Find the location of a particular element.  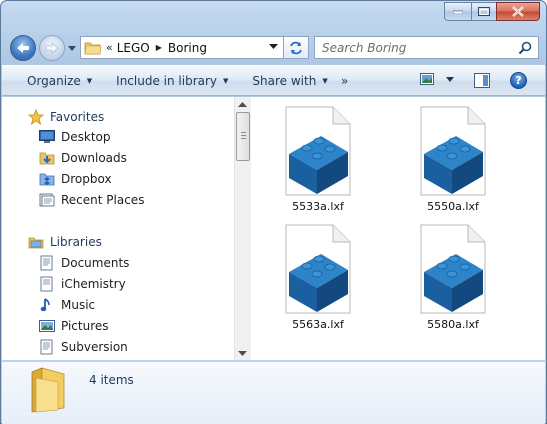

scrollbar-thumb is located at coordinates (243, 136).